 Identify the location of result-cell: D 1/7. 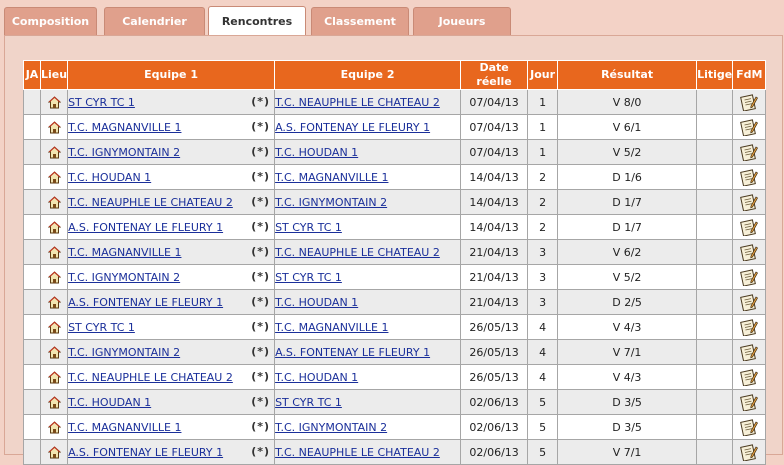
(627, 227).